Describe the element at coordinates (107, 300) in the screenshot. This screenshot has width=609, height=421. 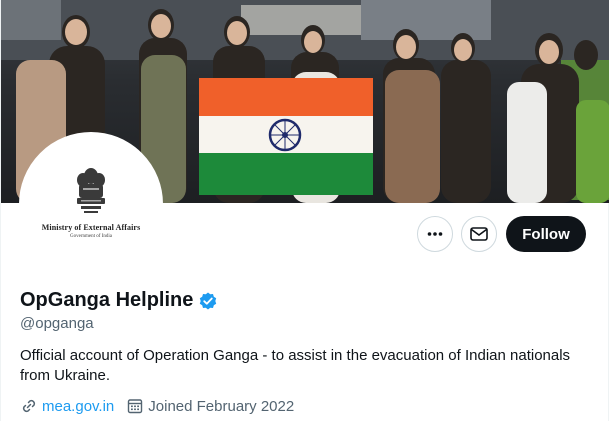
I see `profile-name: OpGanga Helpline` at that location.